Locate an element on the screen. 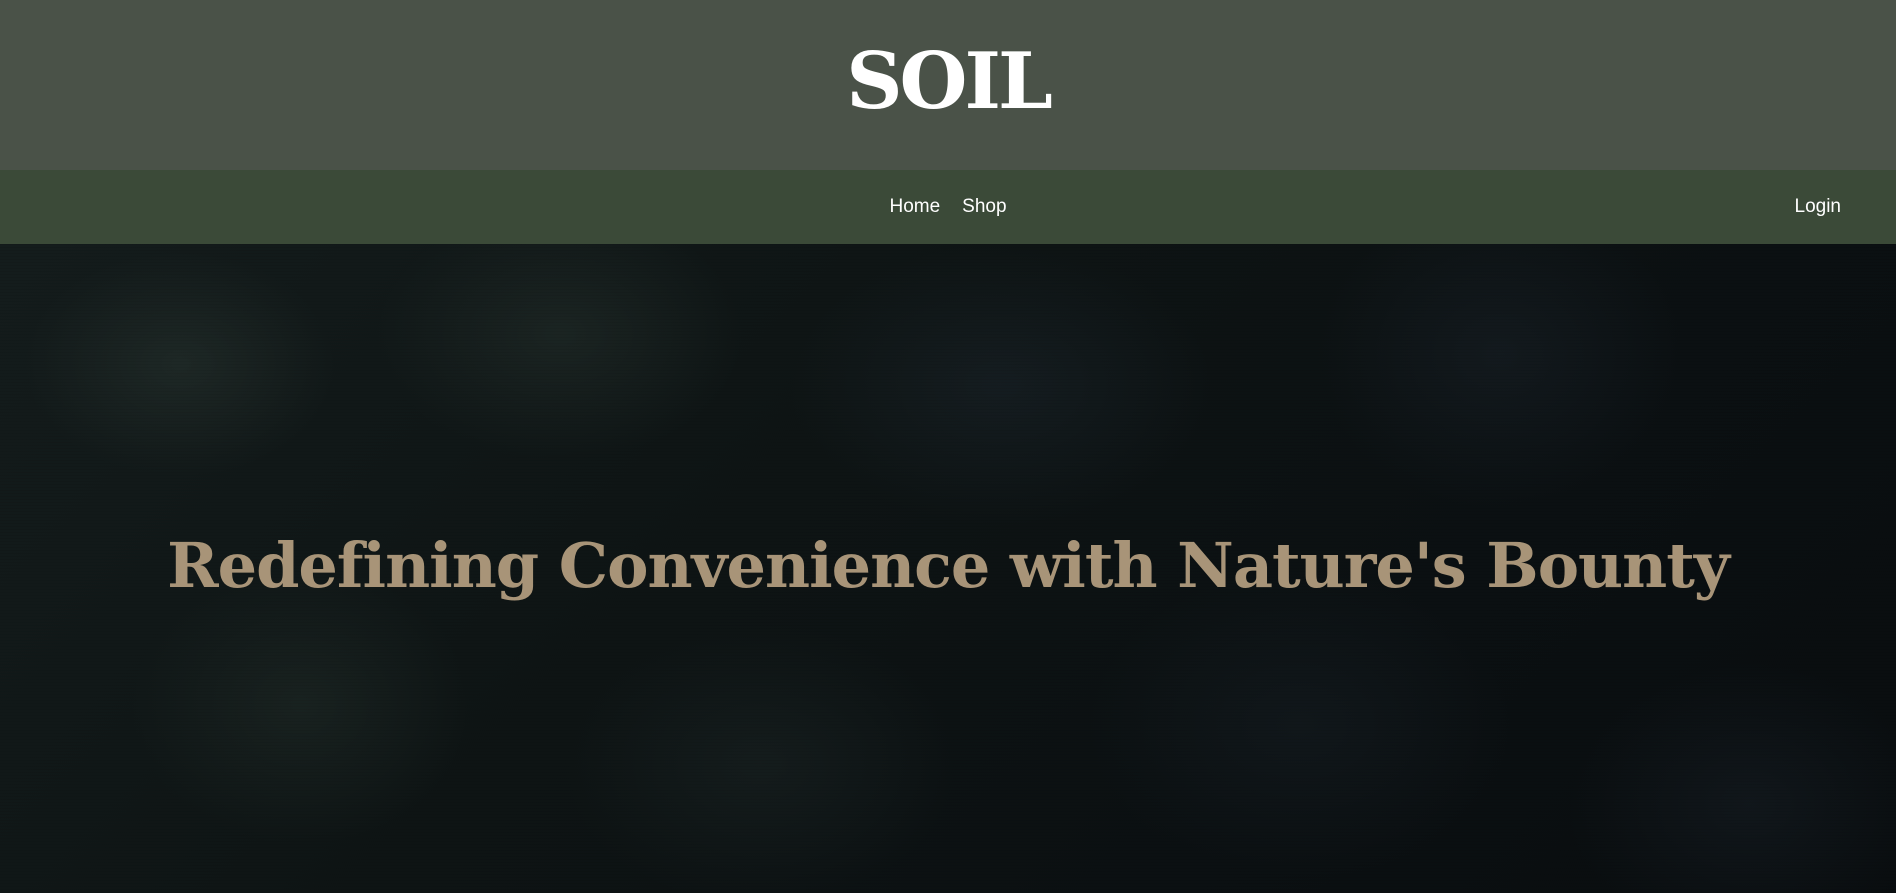 This screenshot has height=893, width=1896. main-navbar: Home Shop Login is located at coordinates (948, 207).